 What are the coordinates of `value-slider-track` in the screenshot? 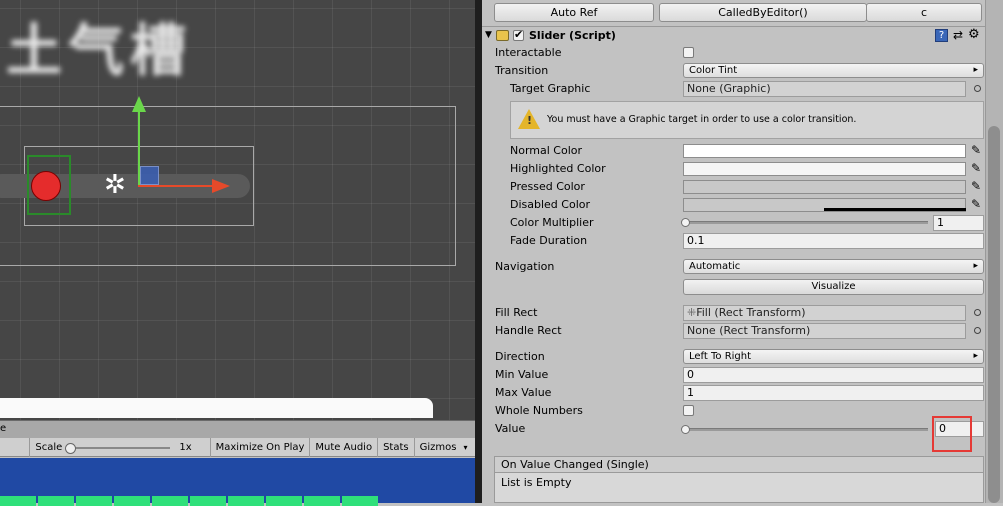 It's located at (806, 429).